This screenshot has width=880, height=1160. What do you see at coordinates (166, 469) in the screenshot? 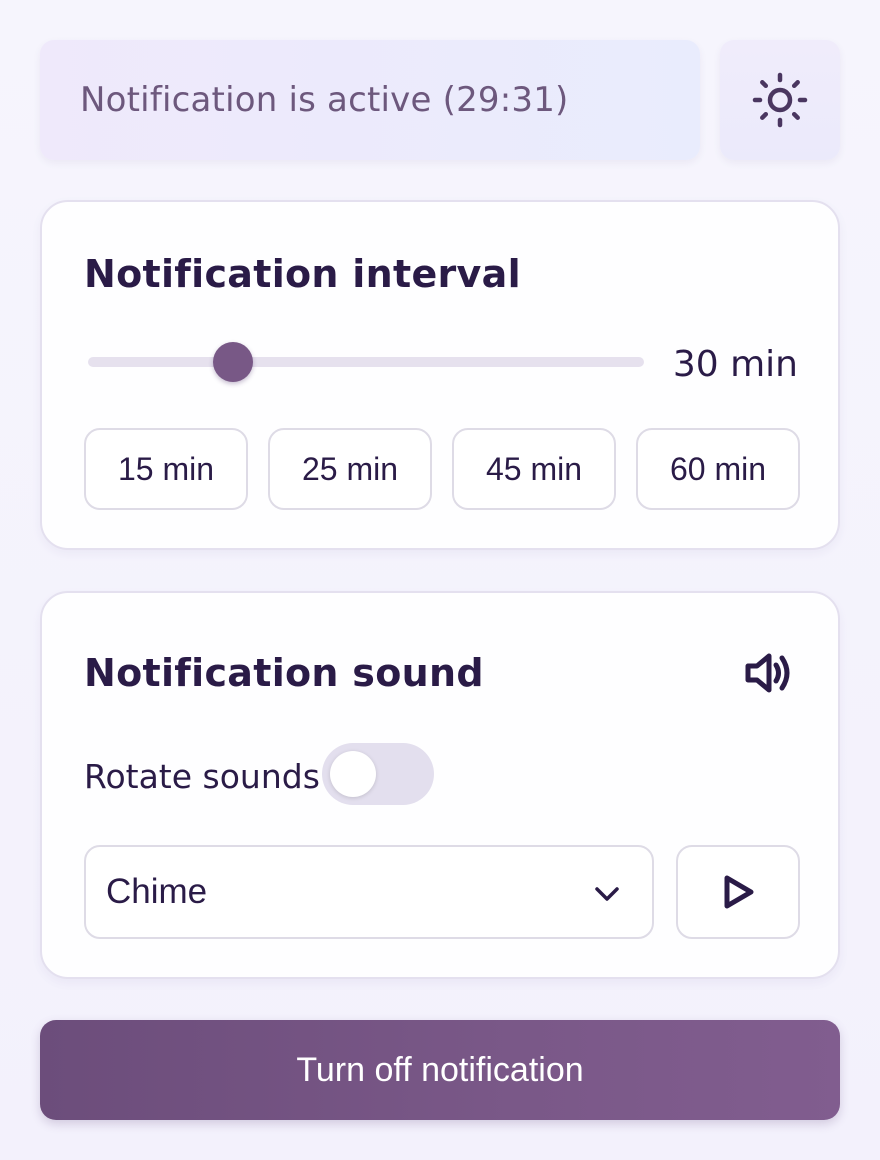
I see `preset-15-min-button: 15 min` at bounding box center [166, 469].